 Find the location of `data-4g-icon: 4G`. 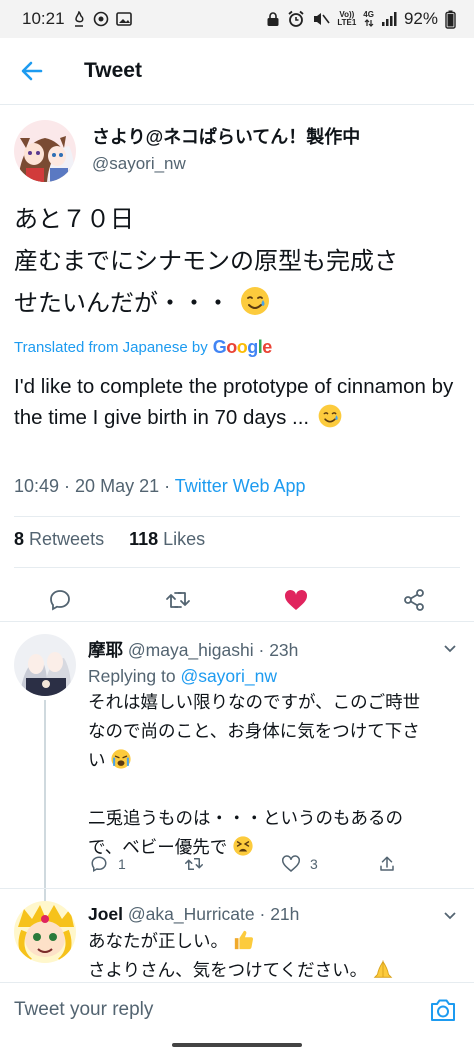

data-4g-icon: 4G is located at coordinates (368, 19).